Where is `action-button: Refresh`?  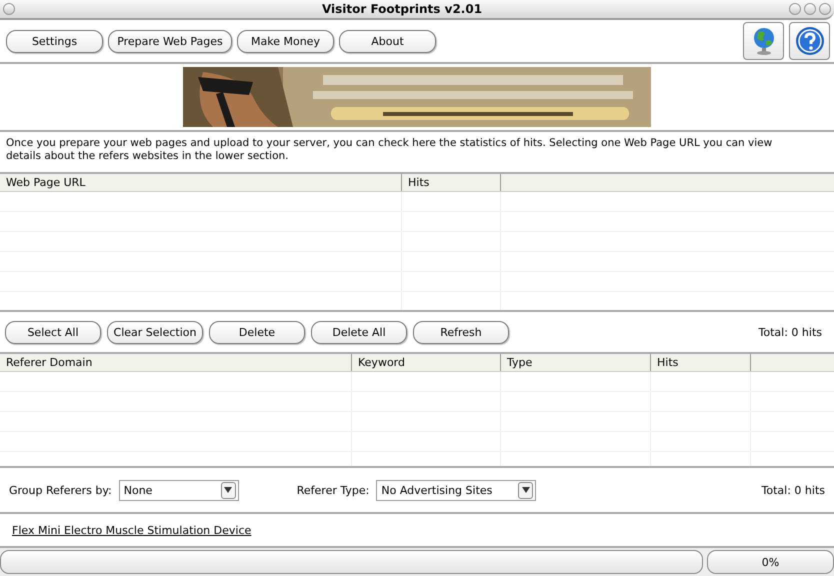 action-button: Refresh is located at coordinates (461, 332).